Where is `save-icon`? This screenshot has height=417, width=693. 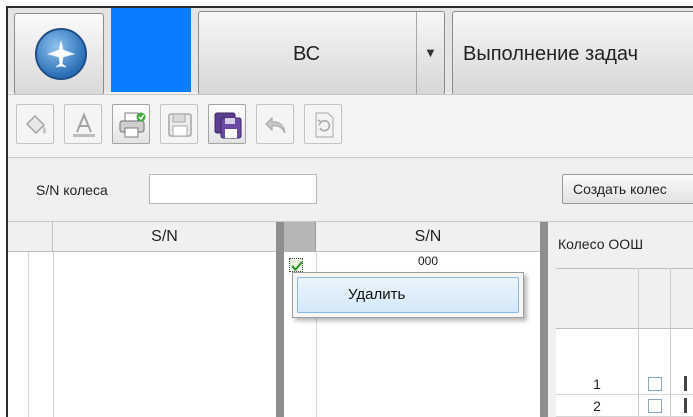
save-icon is located at coordinates (180, 125).